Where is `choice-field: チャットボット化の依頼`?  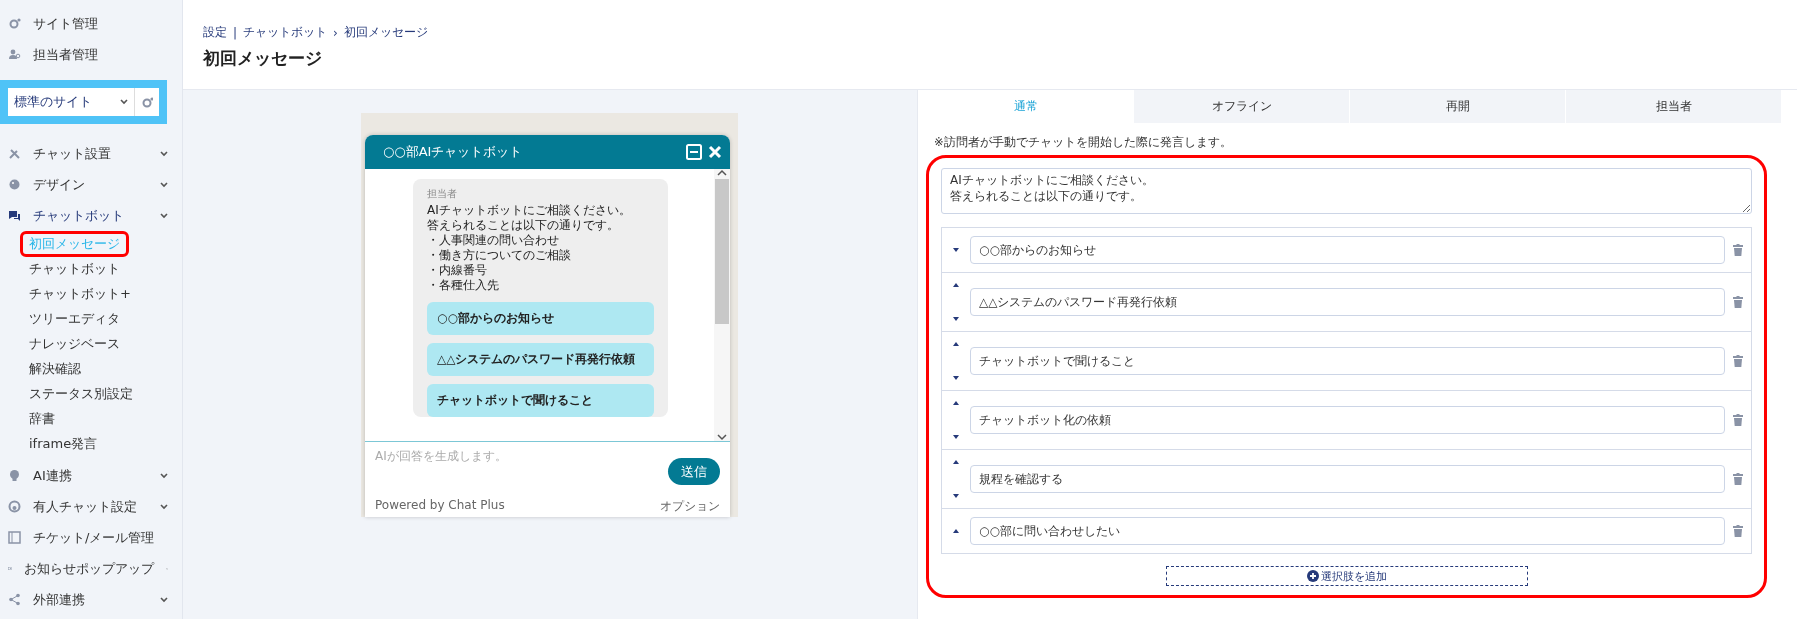 choice-field: チャットボット化の依頼 is located at coordinates (1347, 420).